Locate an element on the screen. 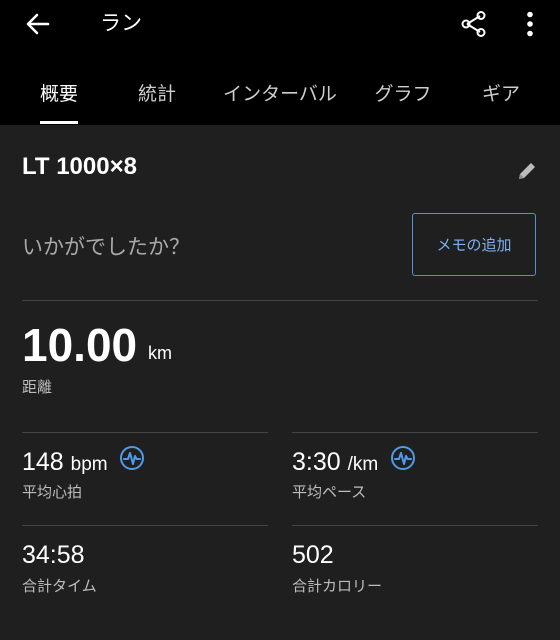 The width and height of the screenshot is (560, 640). avg-pace-number: 3:30 is located at coordinates (316, 462).